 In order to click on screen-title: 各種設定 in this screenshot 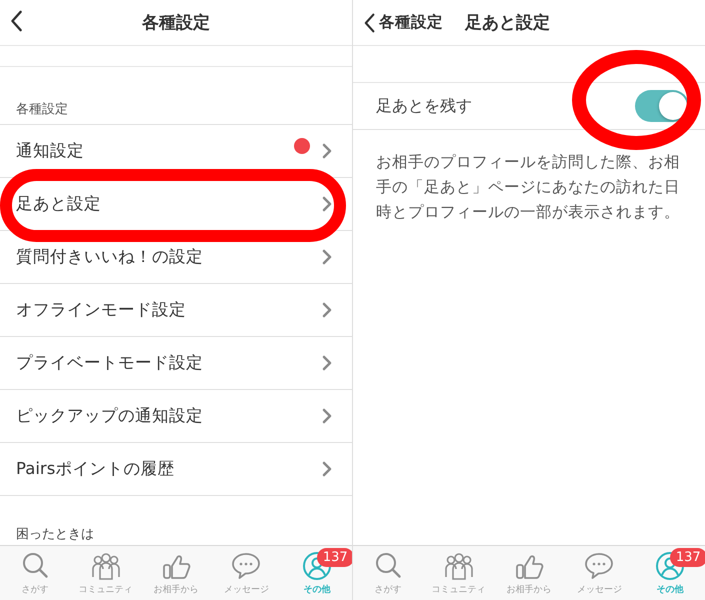, I will do `click(176, 23)`.